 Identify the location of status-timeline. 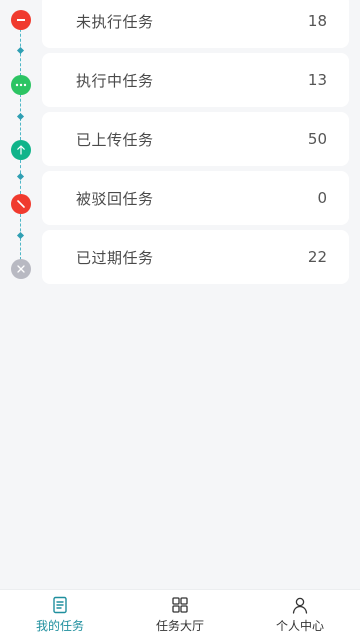
(21, 145).